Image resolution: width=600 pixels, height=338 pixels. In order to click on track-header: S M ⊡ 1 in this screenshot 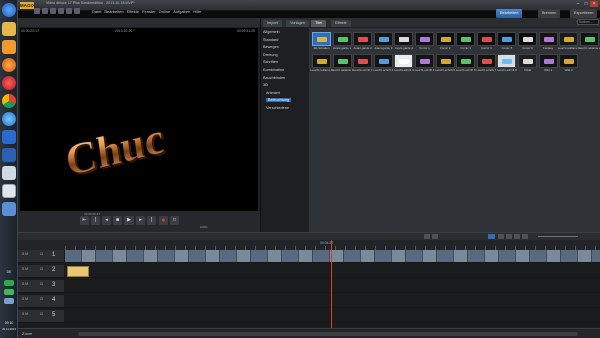, I will do `click(41, 256)`.